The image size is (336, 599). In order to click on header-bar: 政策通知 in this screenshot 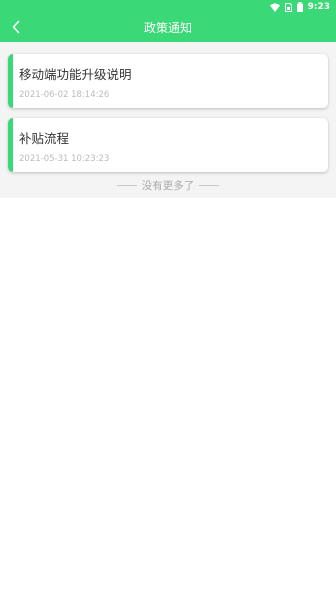, I will do `click(168, 28)`.